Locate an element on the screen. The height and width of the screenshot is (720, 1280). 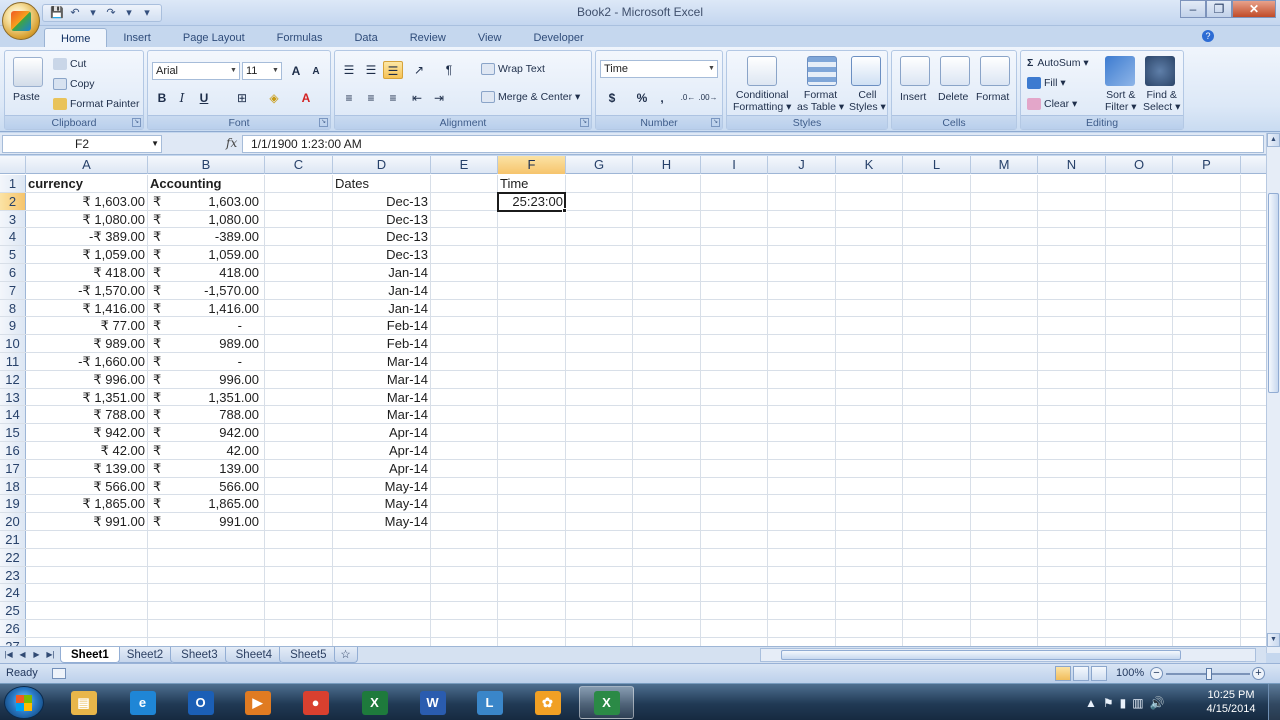
tab-page-layout: Page Layout is located at coordinates (214, 38).